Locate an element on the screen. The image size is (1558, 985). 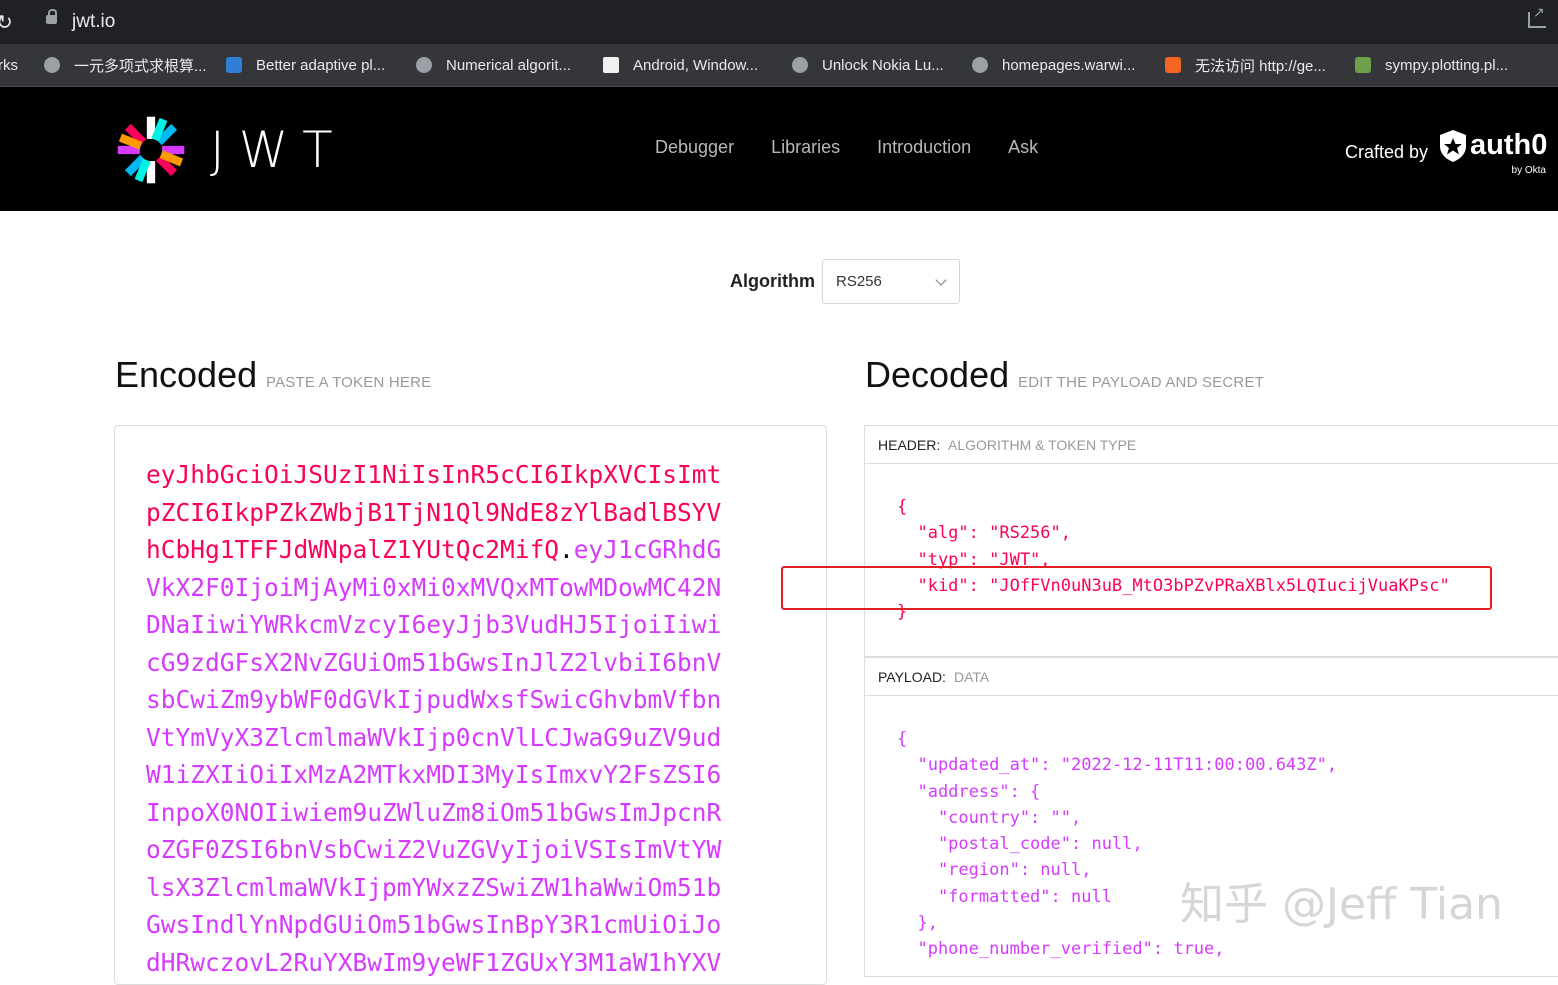
algorithm-select: RS256 is located at coordinates (891, 281).